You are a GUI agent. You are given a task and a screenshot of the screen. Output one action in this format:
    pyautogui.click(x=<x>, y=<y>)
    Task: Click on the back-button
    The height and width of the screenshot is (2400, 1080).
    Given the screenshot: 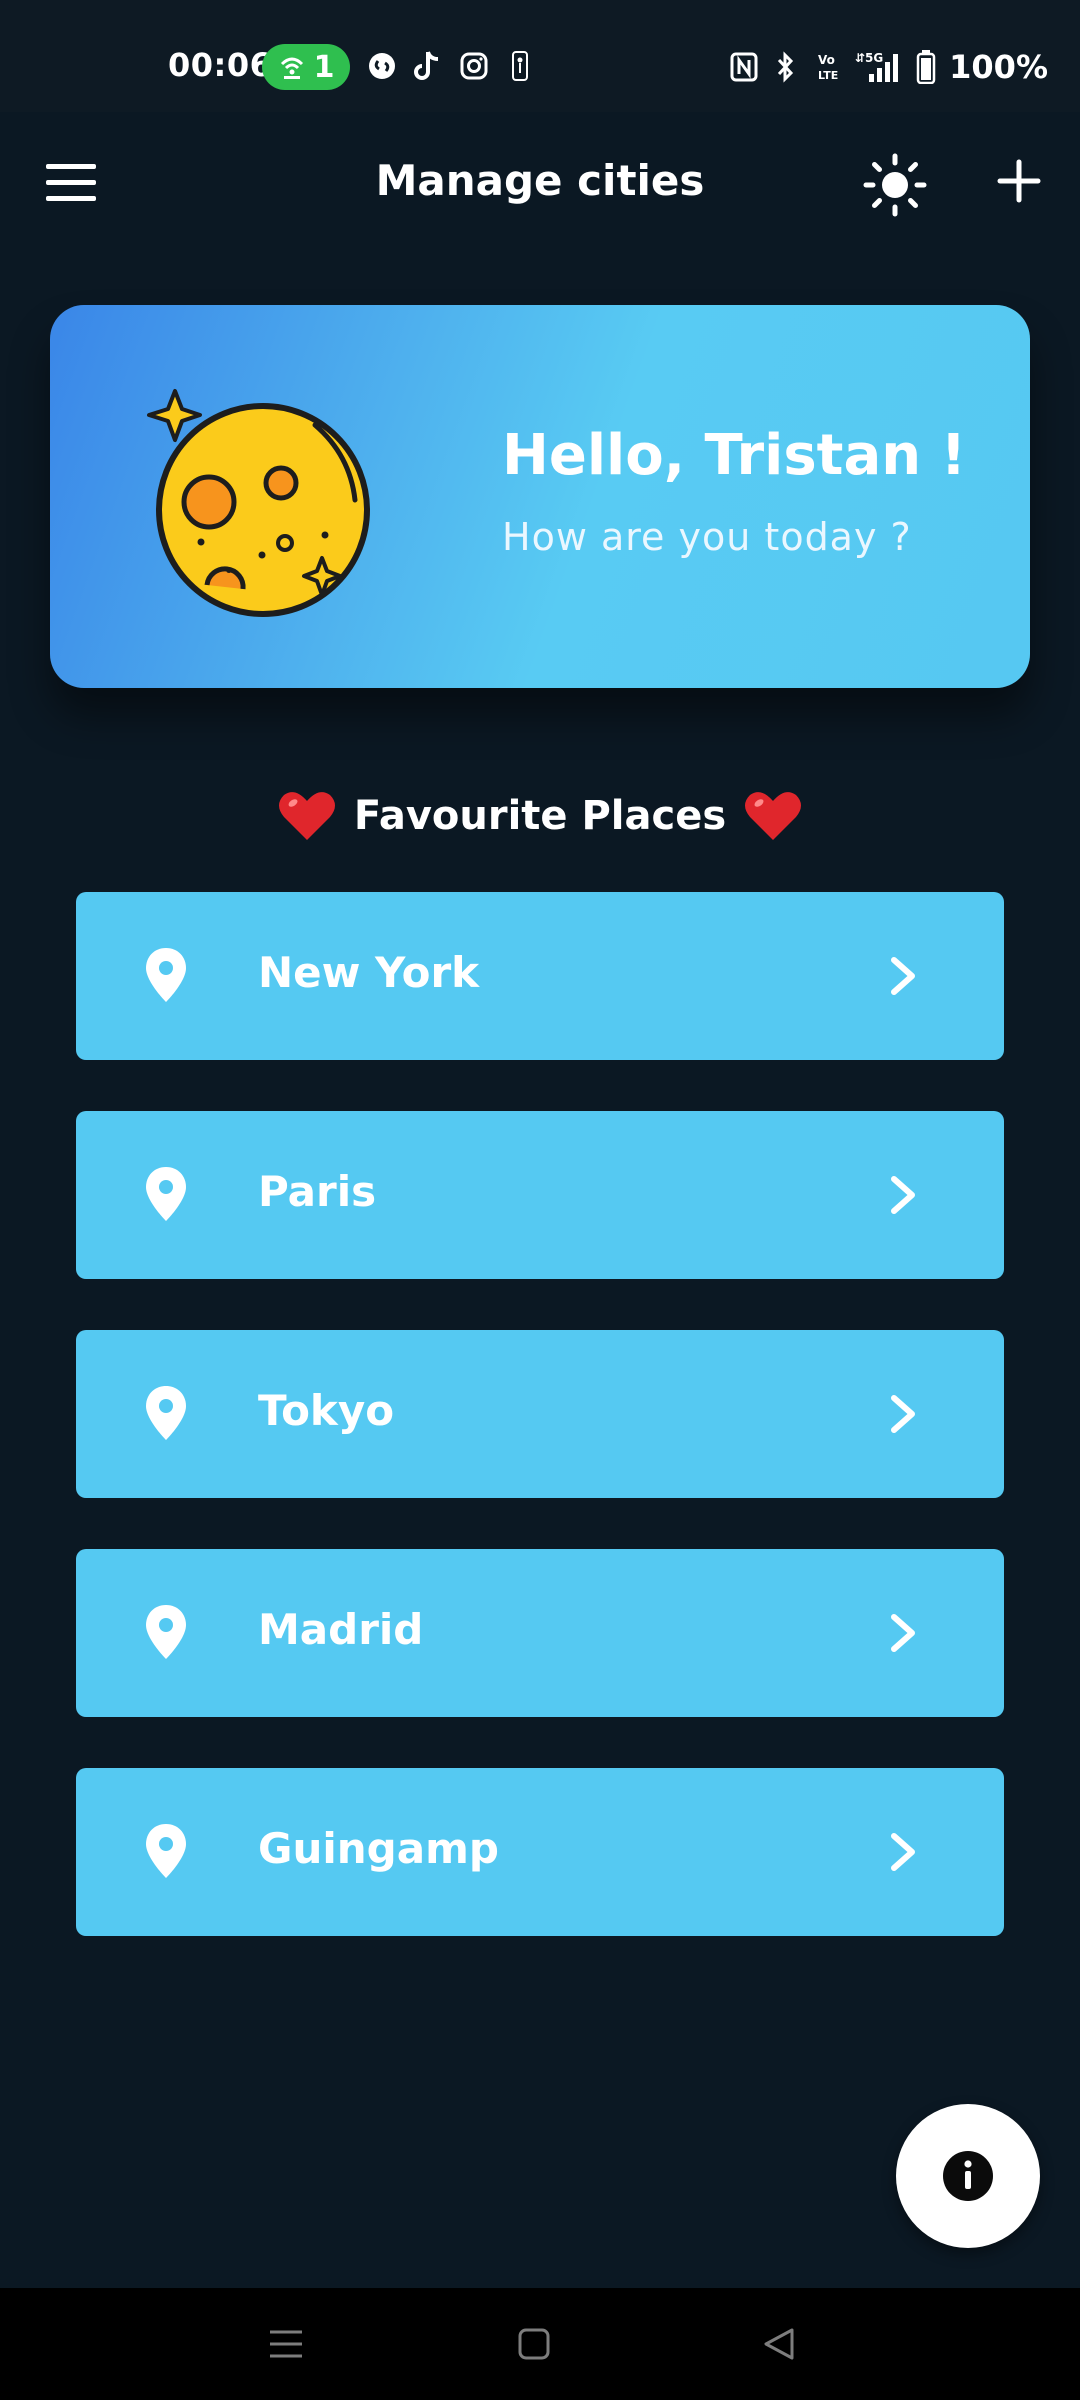 What is the action you would take?
    pyautogui.click(x=780, y=2344)
    